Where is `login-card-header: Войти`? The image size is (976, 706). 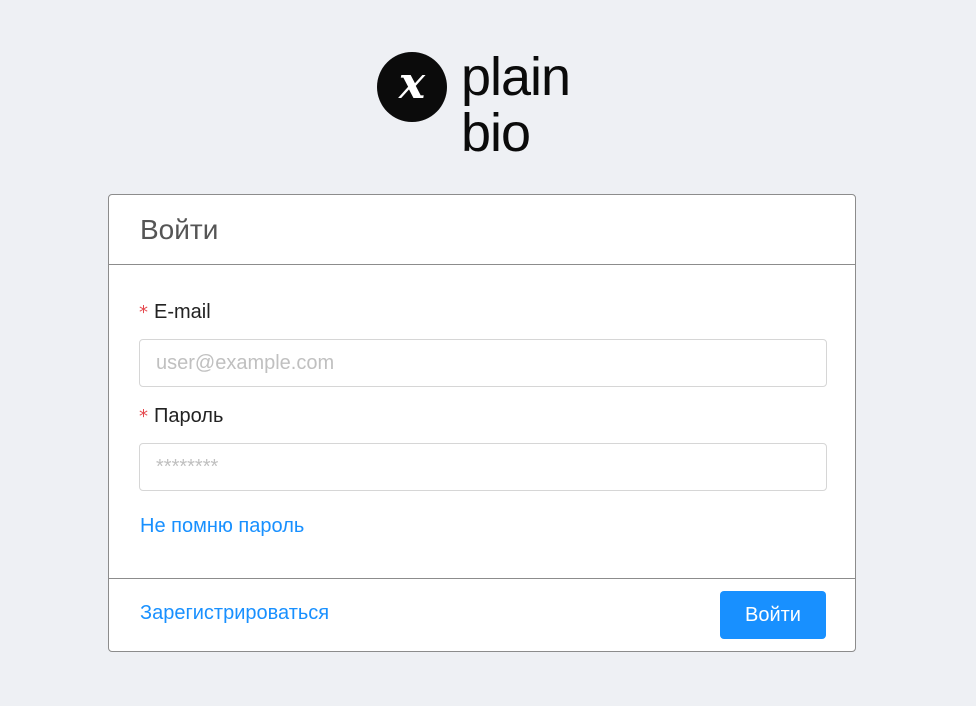
login-card-header: Войти is located at coordinates (482, 230).